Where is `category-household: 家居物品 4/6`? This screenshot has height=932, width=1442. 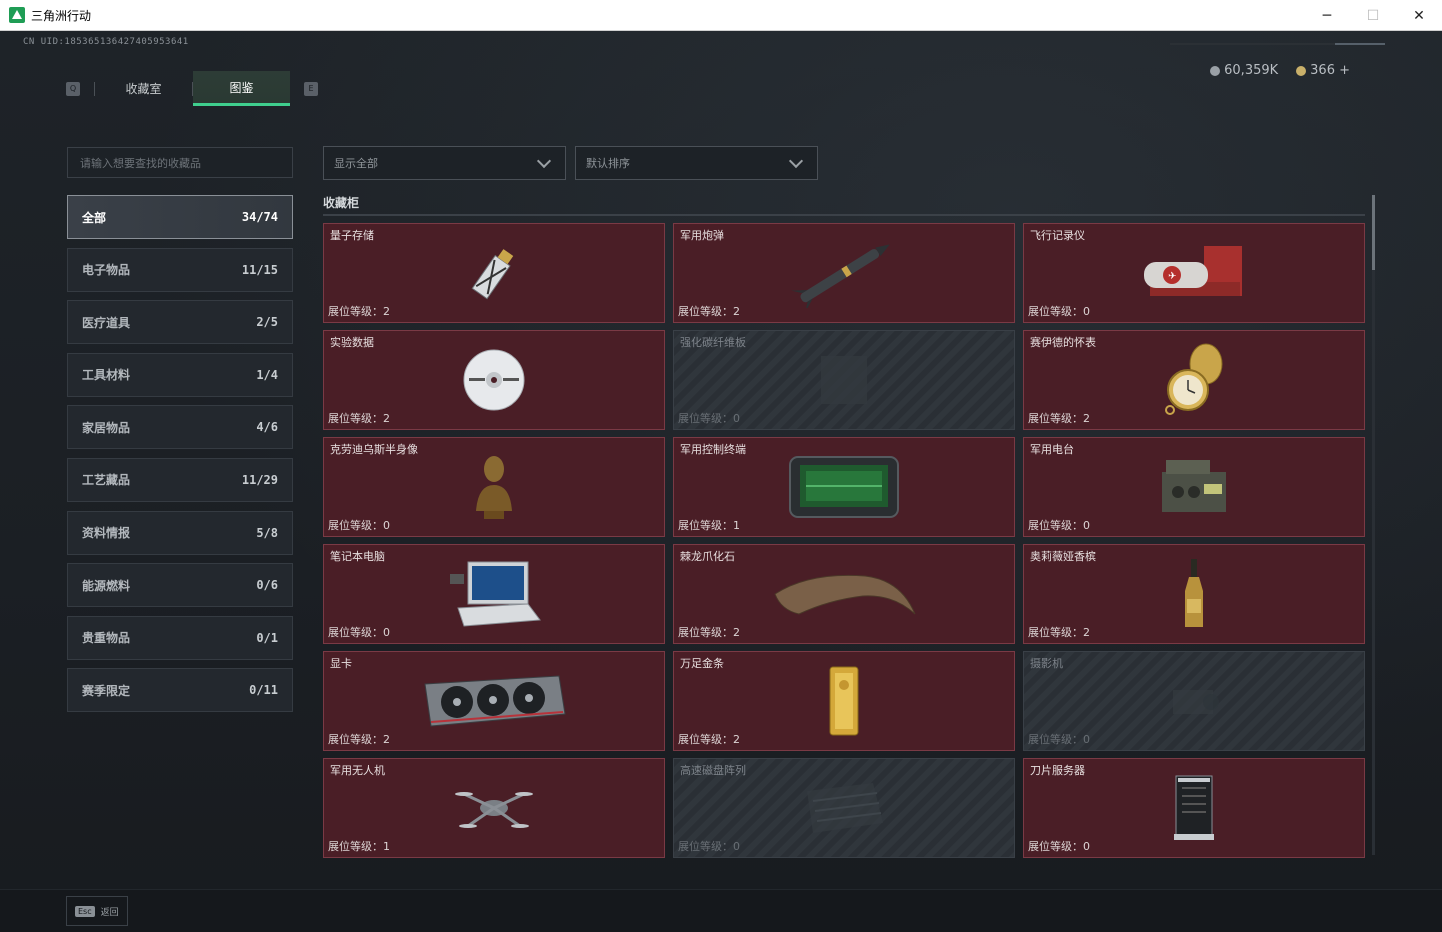
category-household: 家居物品 4/6 is located at coordinates (180, 427).